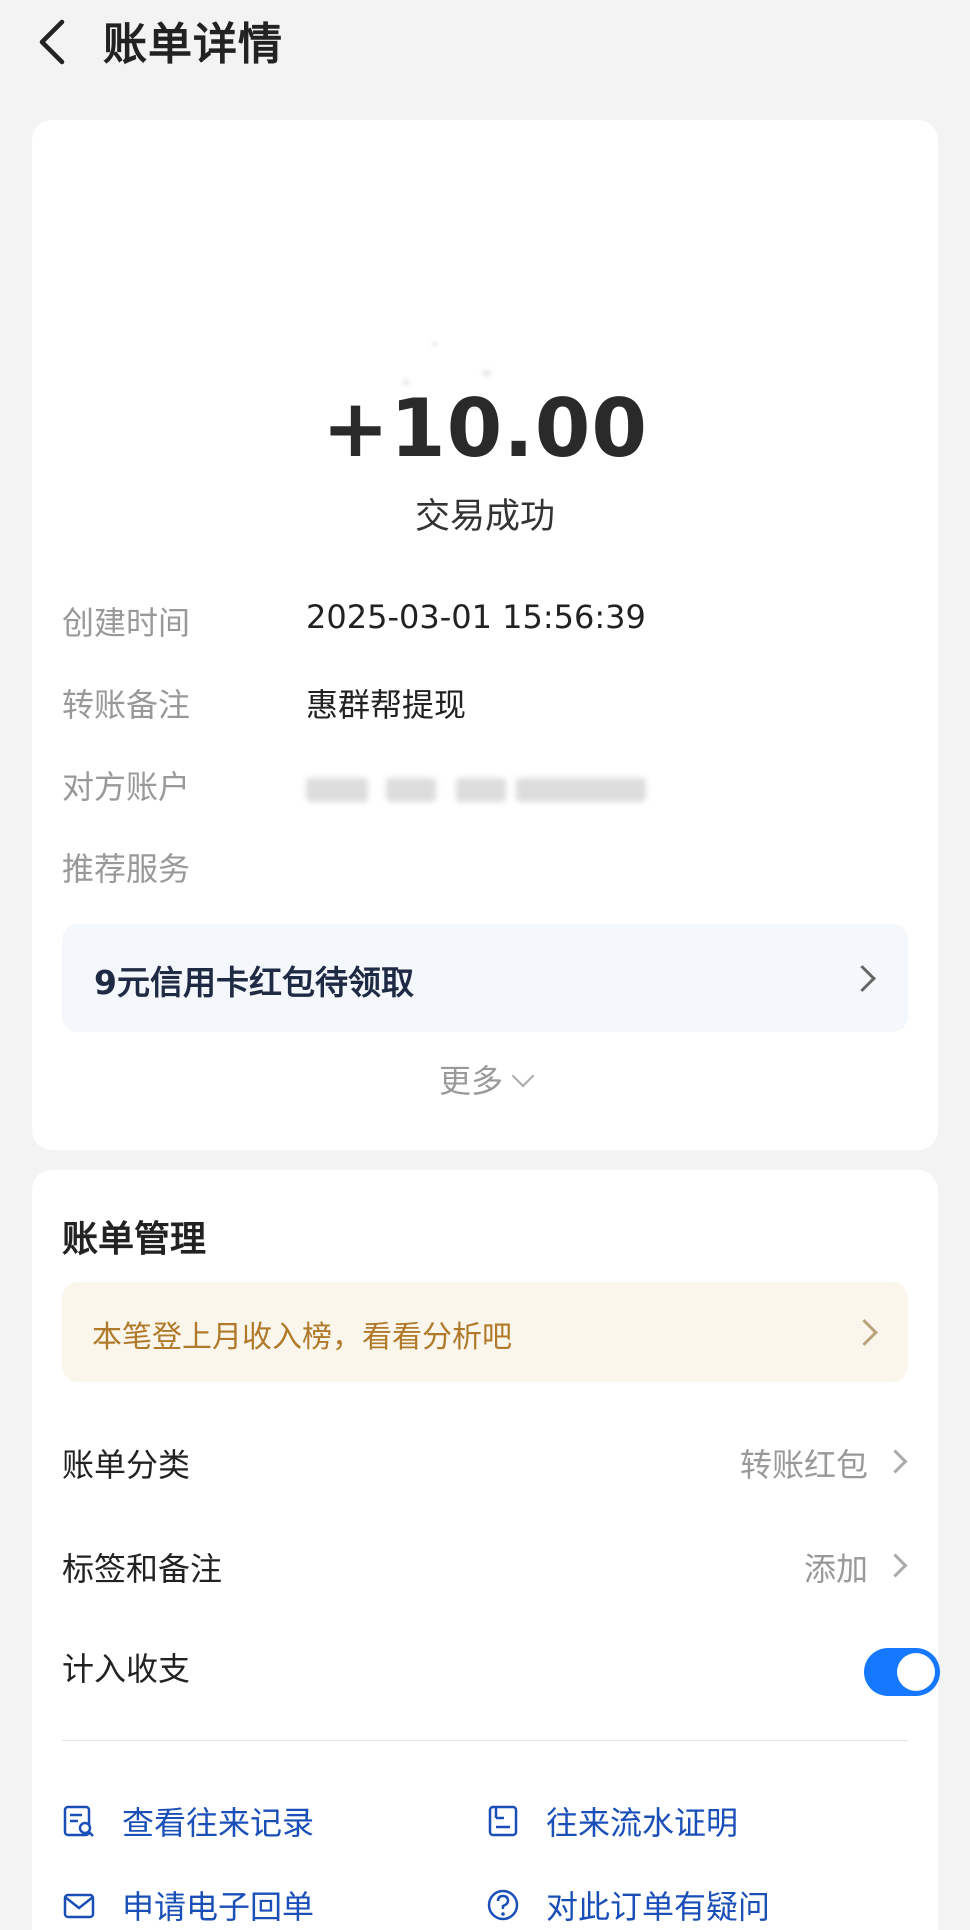  What do you see at coordinates (218, 1821) in the screenshot?
I see `view-history-link: 查看往来记录` at bounding box center [218, 1821].